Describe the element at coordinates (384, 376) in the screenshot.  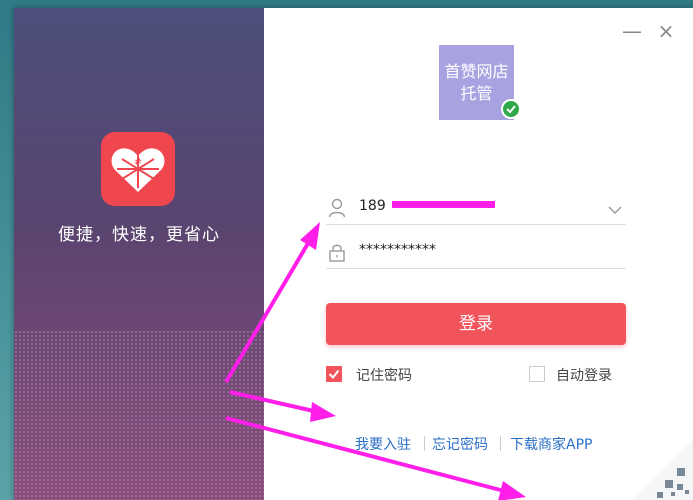
I see `remember-password-label: 记住密码` at that location.